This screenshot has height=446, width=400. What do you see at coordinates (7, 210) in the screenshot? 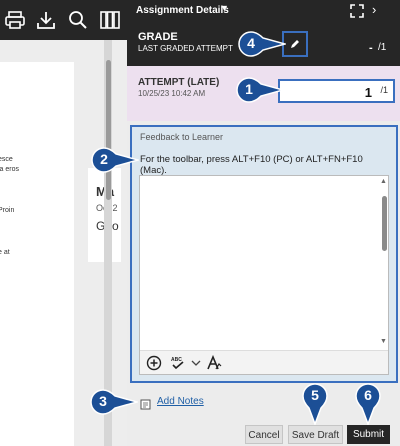
I see `document-text: Proin` at bounding box center [7, 210].